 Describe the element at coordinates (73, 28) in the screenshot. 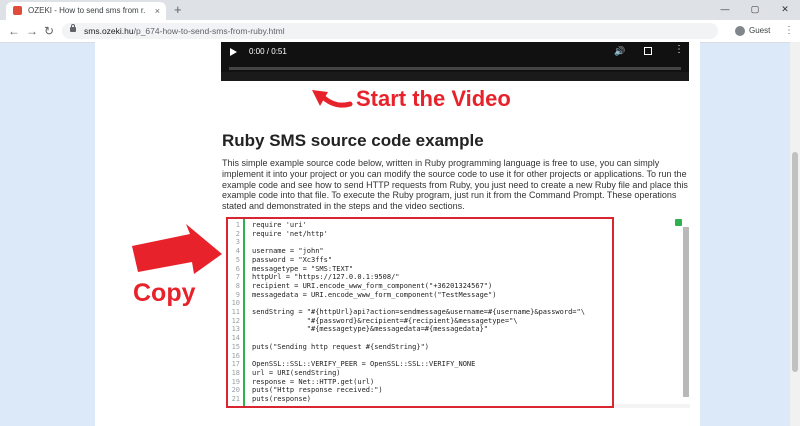

I see `lock-icon` at that location.